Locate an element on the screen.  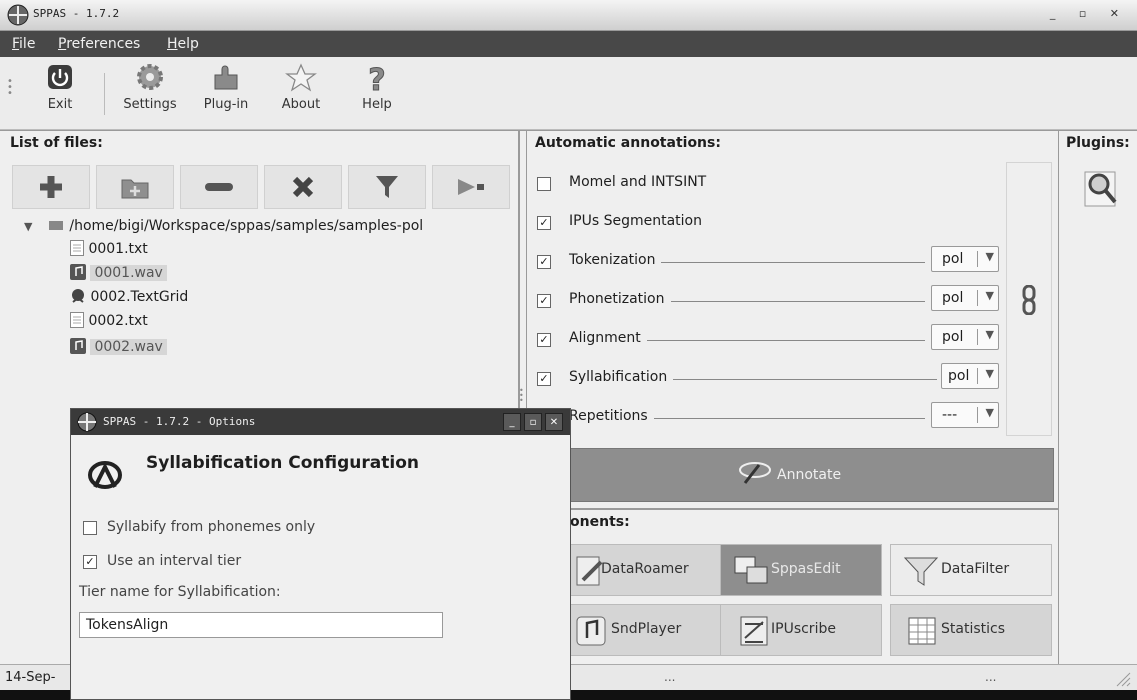
tree-item-file: 0001.wav is located at coordinates (118, 273).